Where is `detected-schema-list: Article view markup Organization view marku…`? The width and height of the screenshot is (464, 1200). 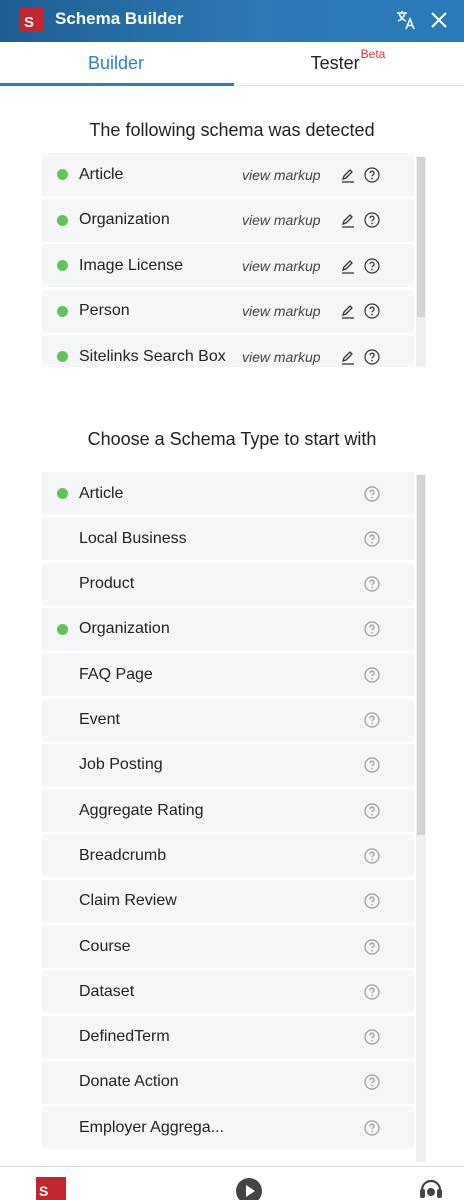
detected-schema-list: Article view markup Organization view marku… is located at coordinates (234, 260).